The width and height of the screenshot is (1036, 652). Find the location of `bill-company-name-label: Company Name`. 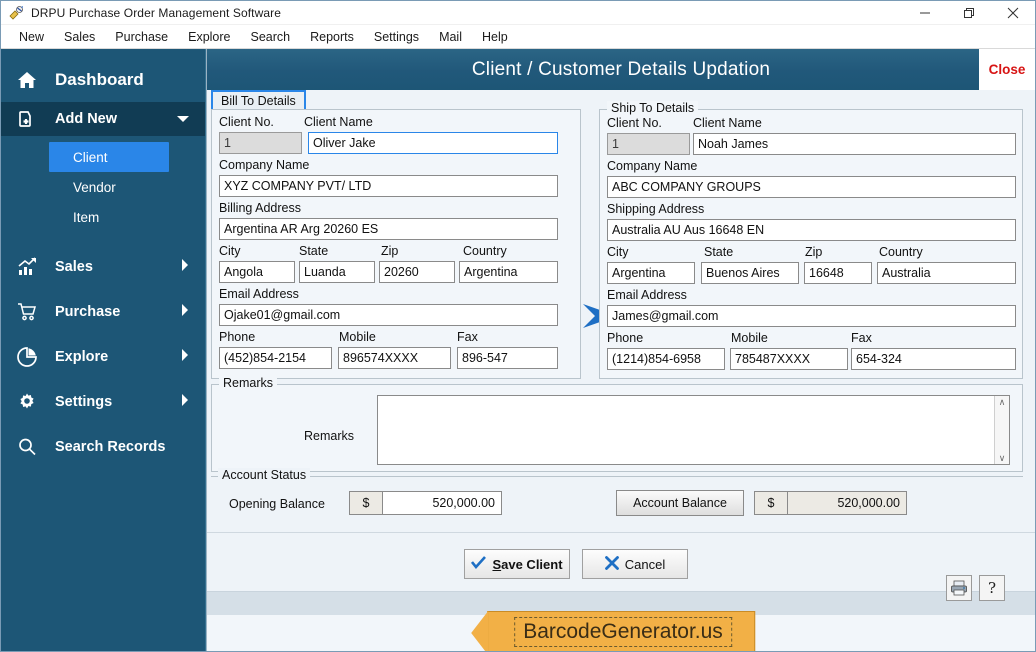

bill-company-name-label: Company Name is located at coordinates (264, 165).